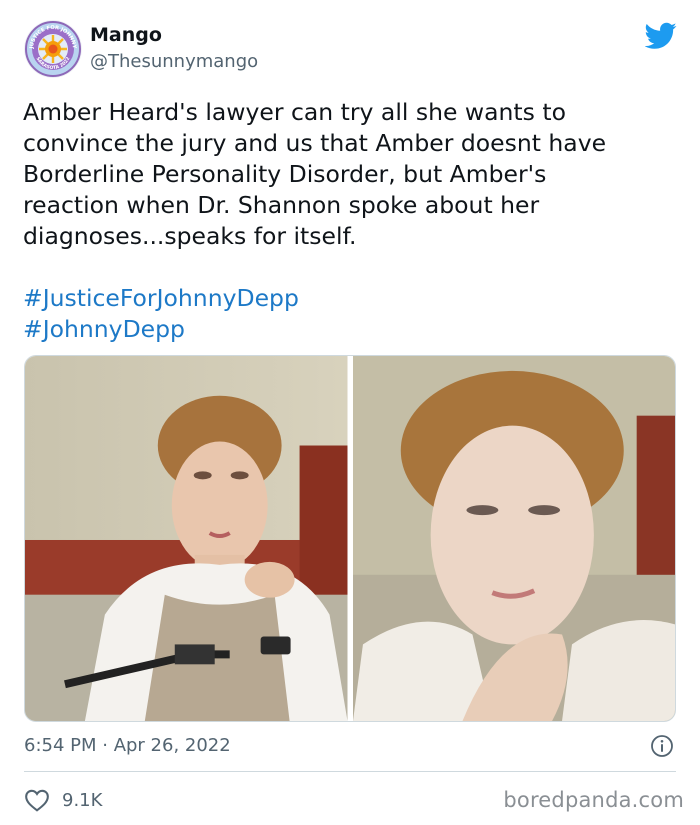 This screenshot has width=700, height=825. Describe the element at coordinates (37, 800) in the screenshot. I see `heart-icon` at that location.